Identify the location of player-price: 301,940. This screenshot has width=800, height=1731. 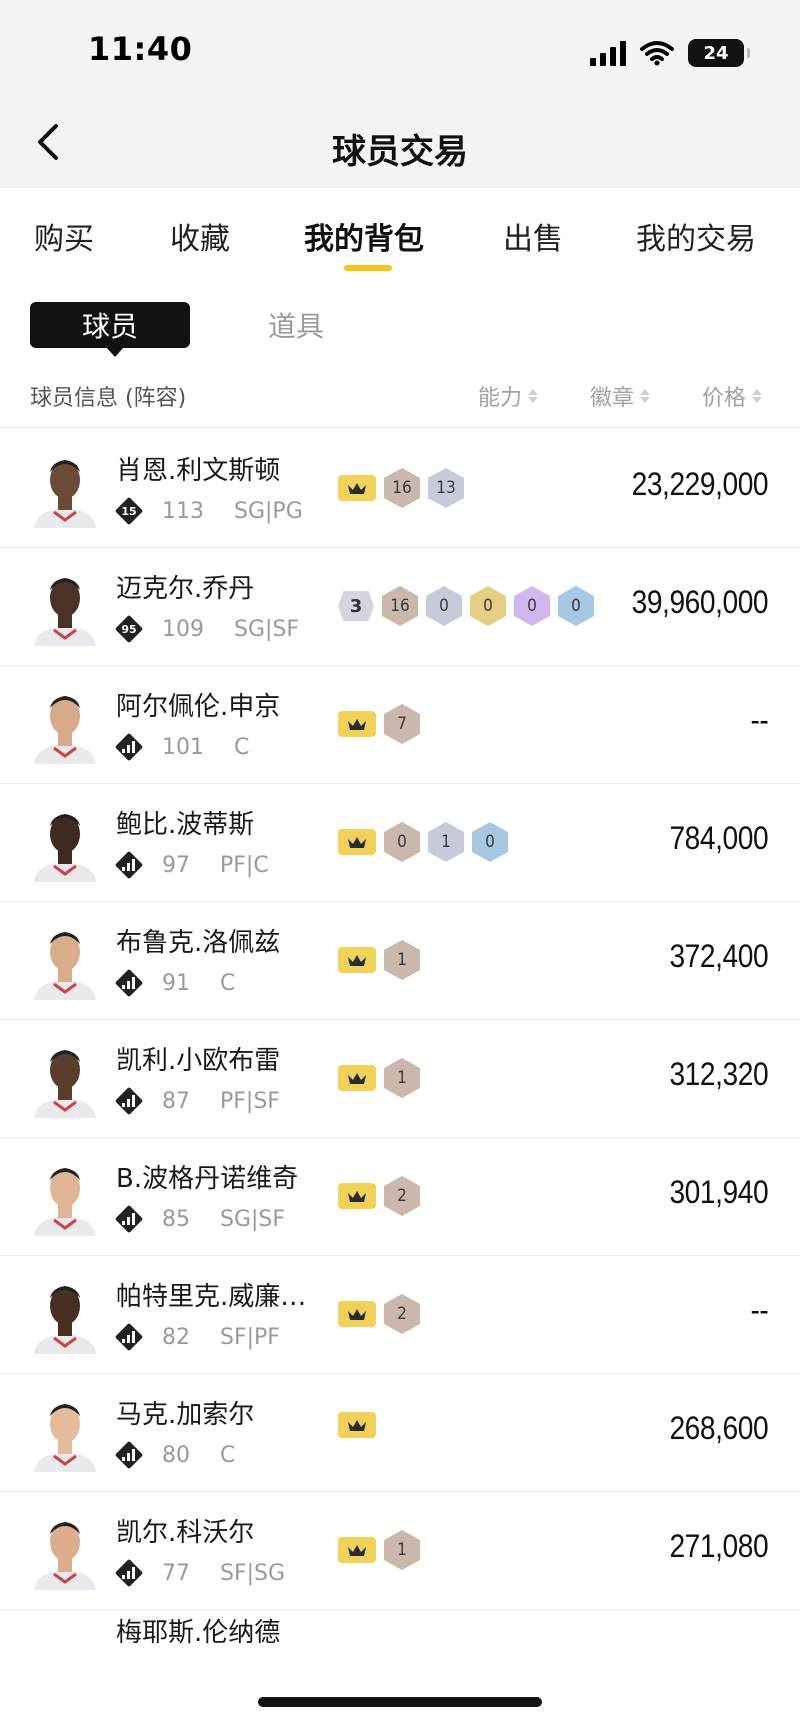
(718, 1192).